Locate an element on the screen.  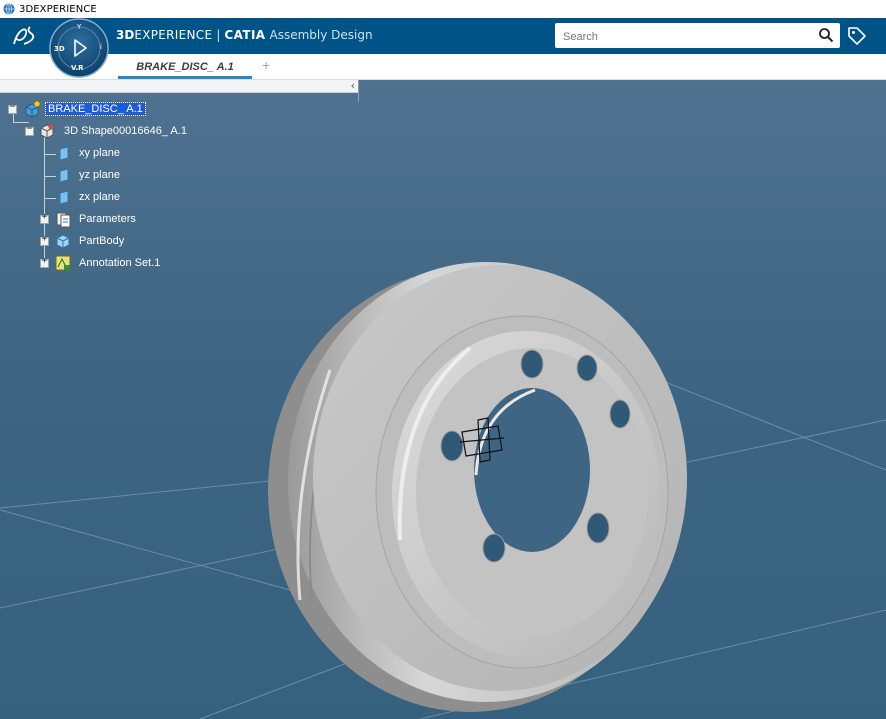
tree-item-label: zx plane is located at coordinates (99, 197).